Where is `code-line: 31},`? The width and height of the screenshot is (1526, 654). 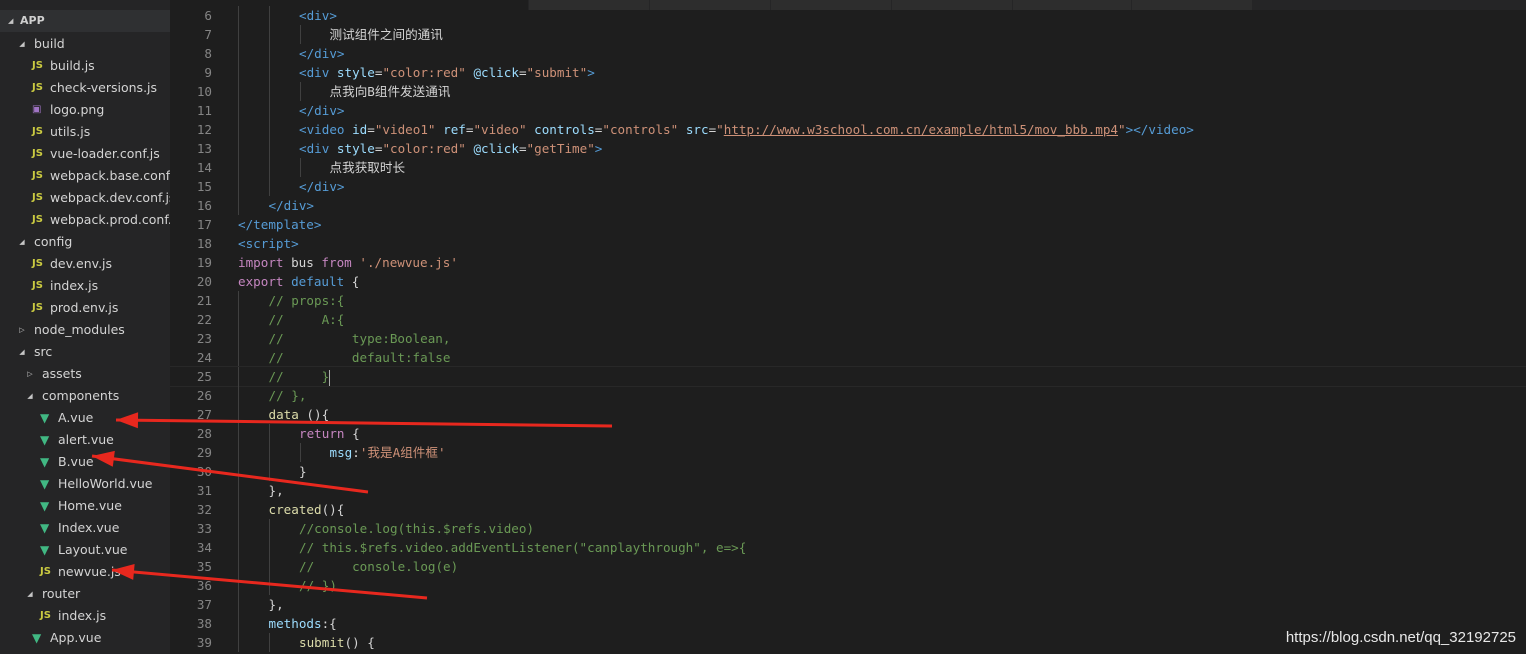 code-line: 31}, is located at coordinates (848, 490).